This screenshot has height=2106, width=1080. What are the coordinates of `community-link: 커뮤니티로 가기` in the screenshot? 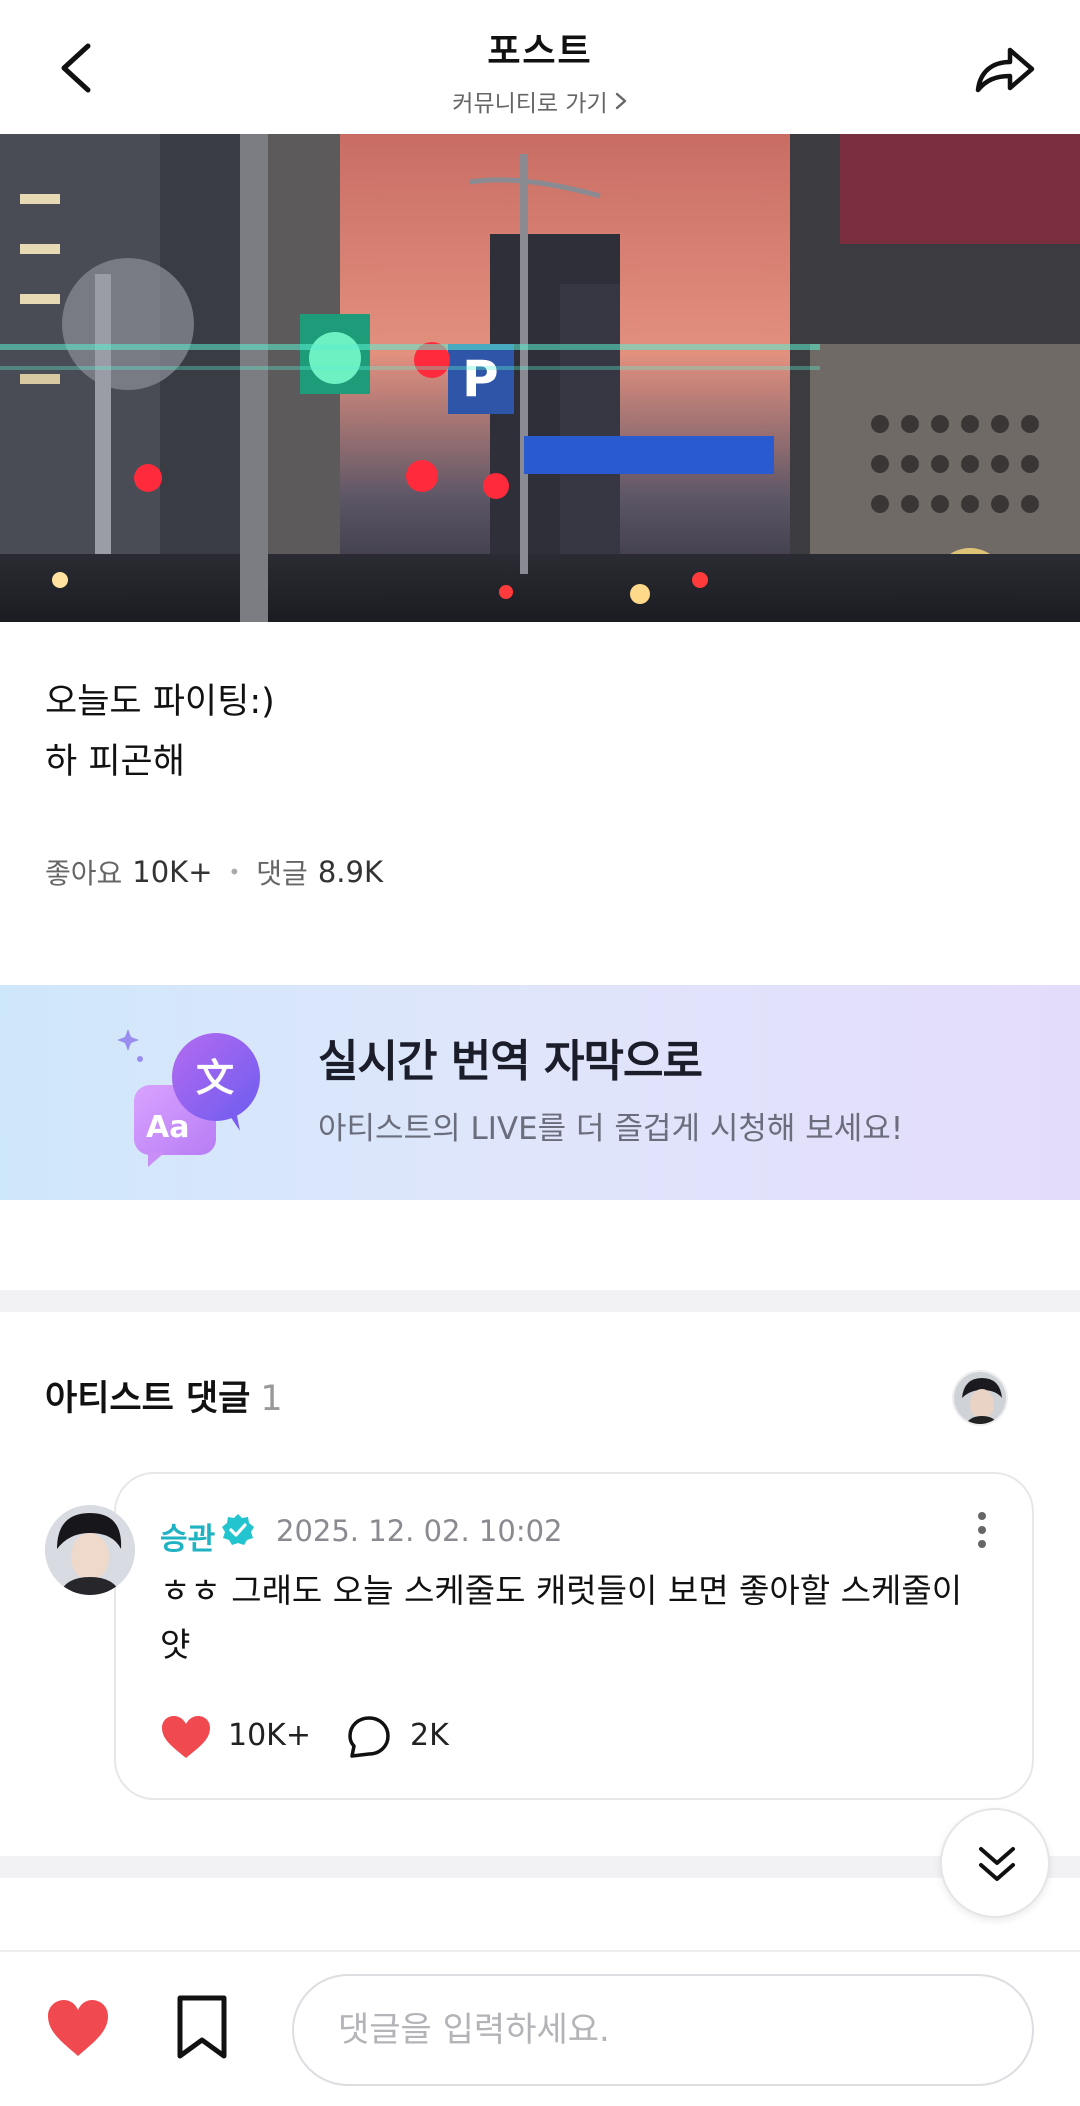 It's located at (540, 101).